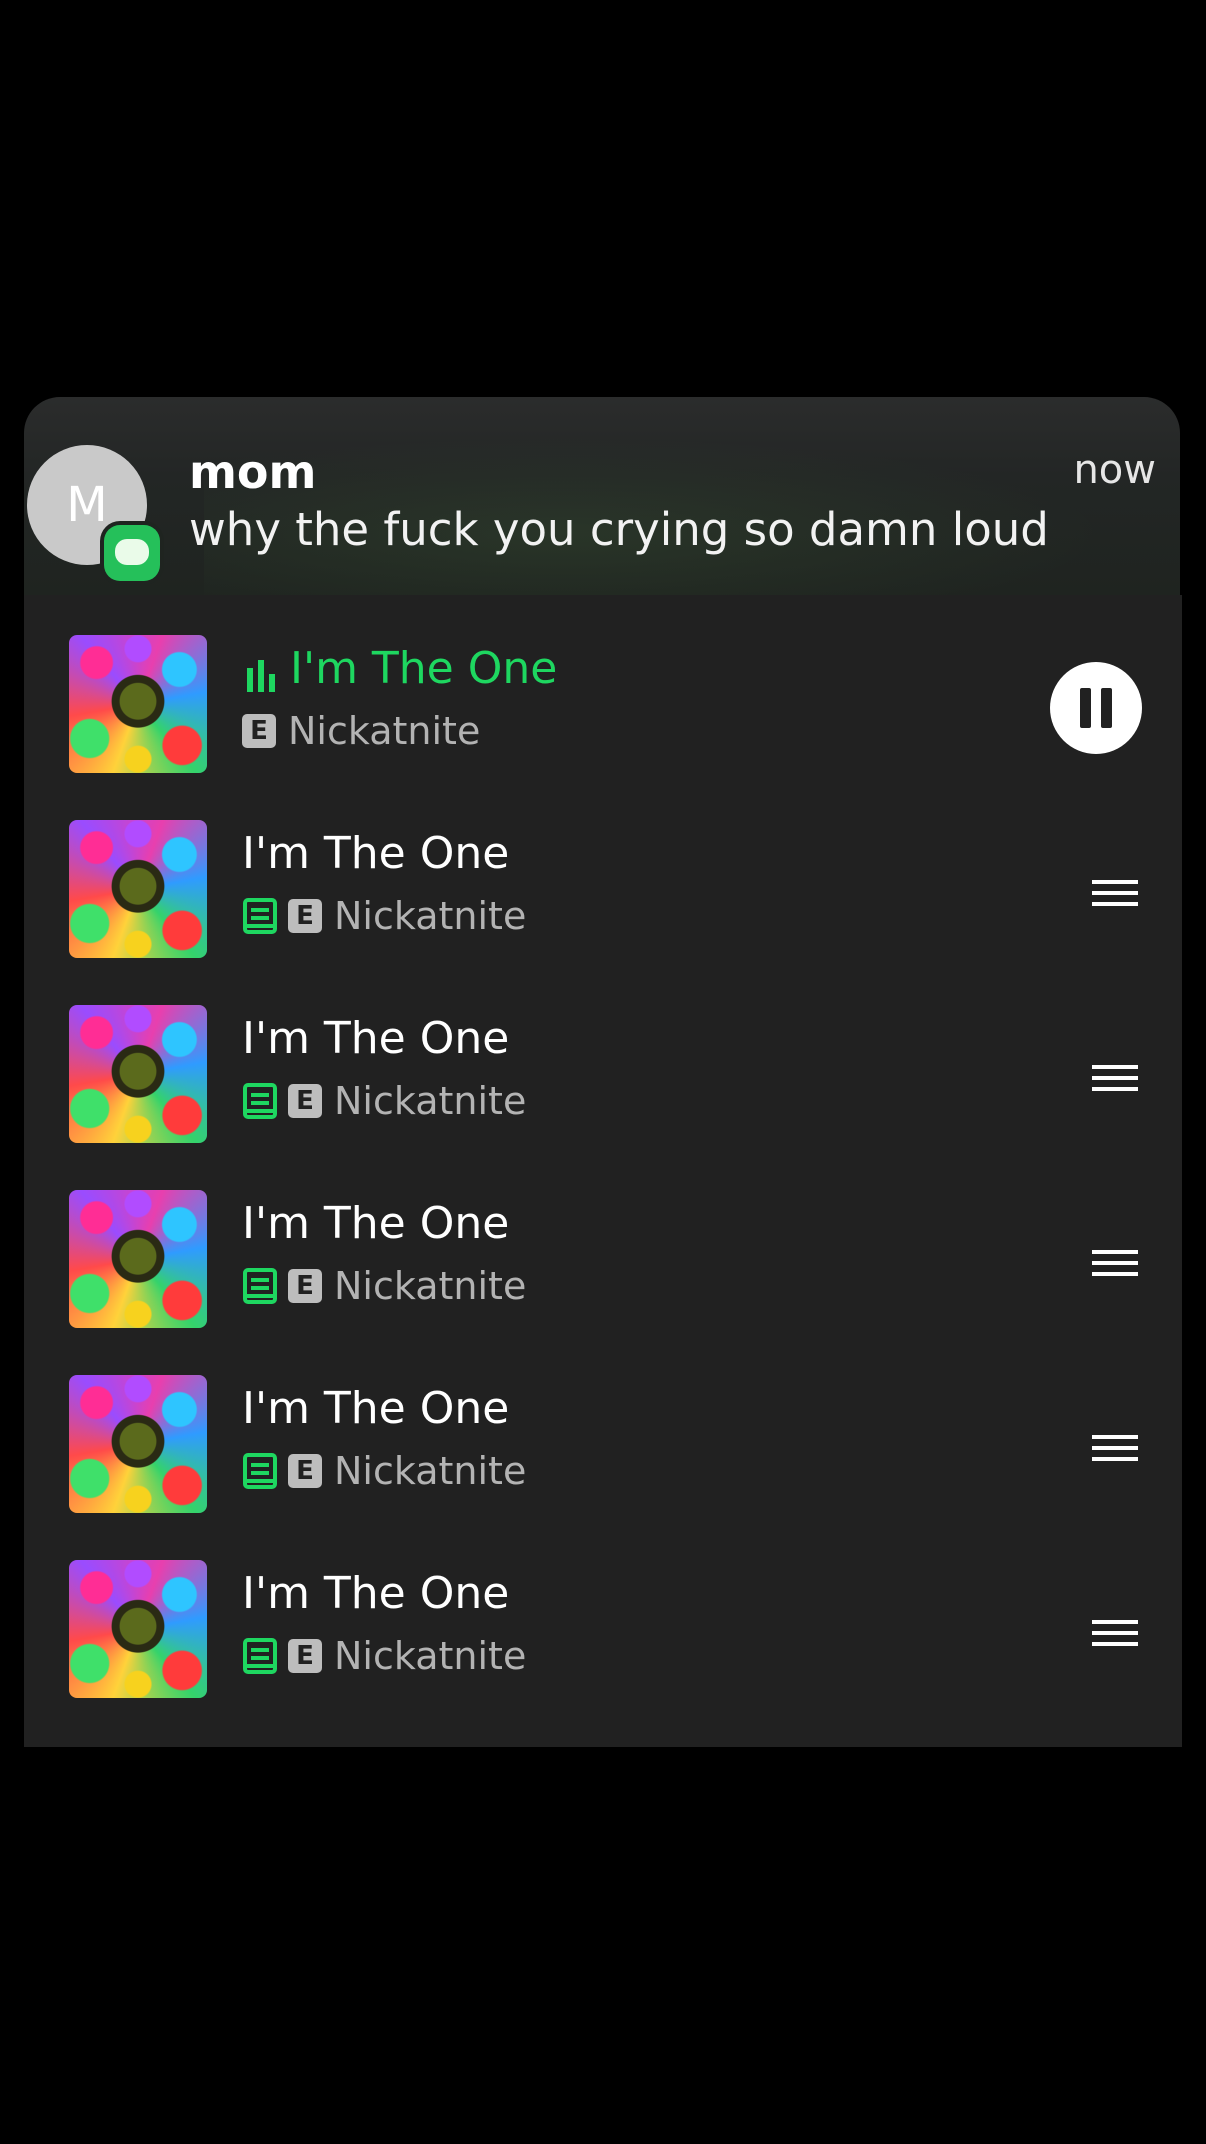 This screenshot has width=1206, height=2144. Describe the element at coordinates (1114, 470) in the screenshot. I see `notification-time: now` at that location.